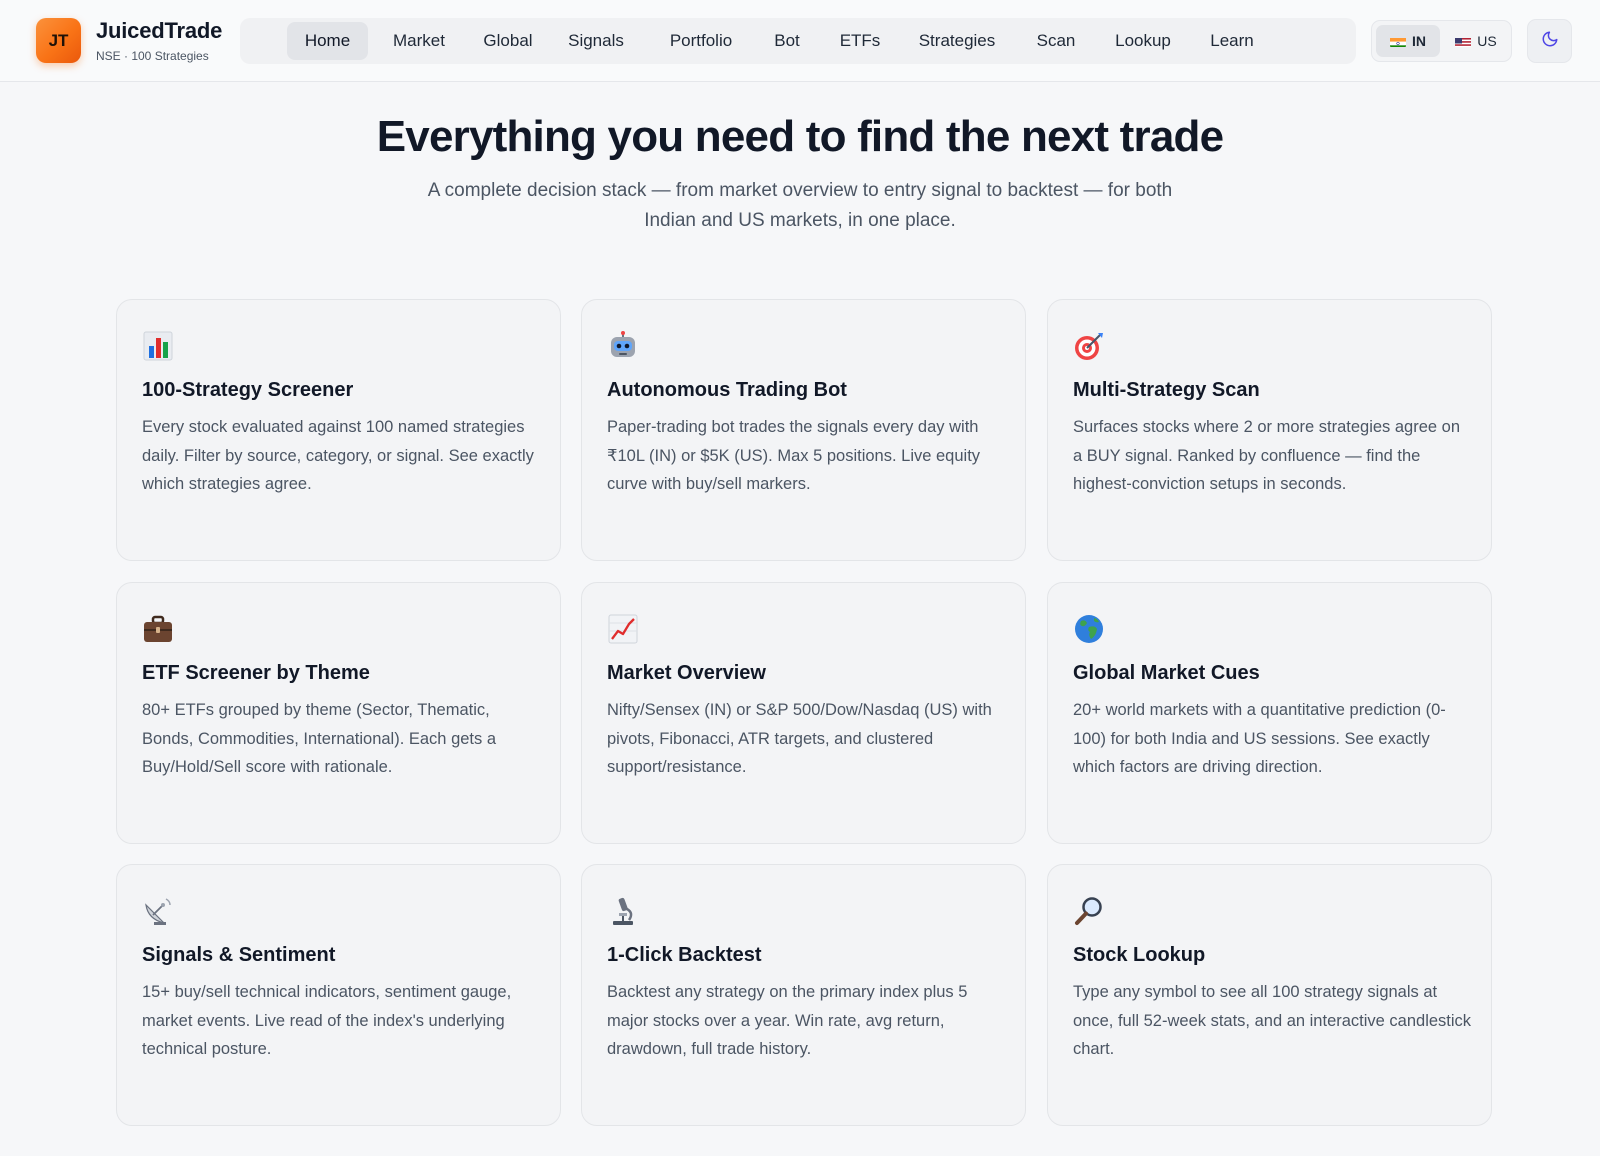 The height and width of the screenshot is (1156, 1600). I want to click on trend-up-chart-icon, so click(623, 629).